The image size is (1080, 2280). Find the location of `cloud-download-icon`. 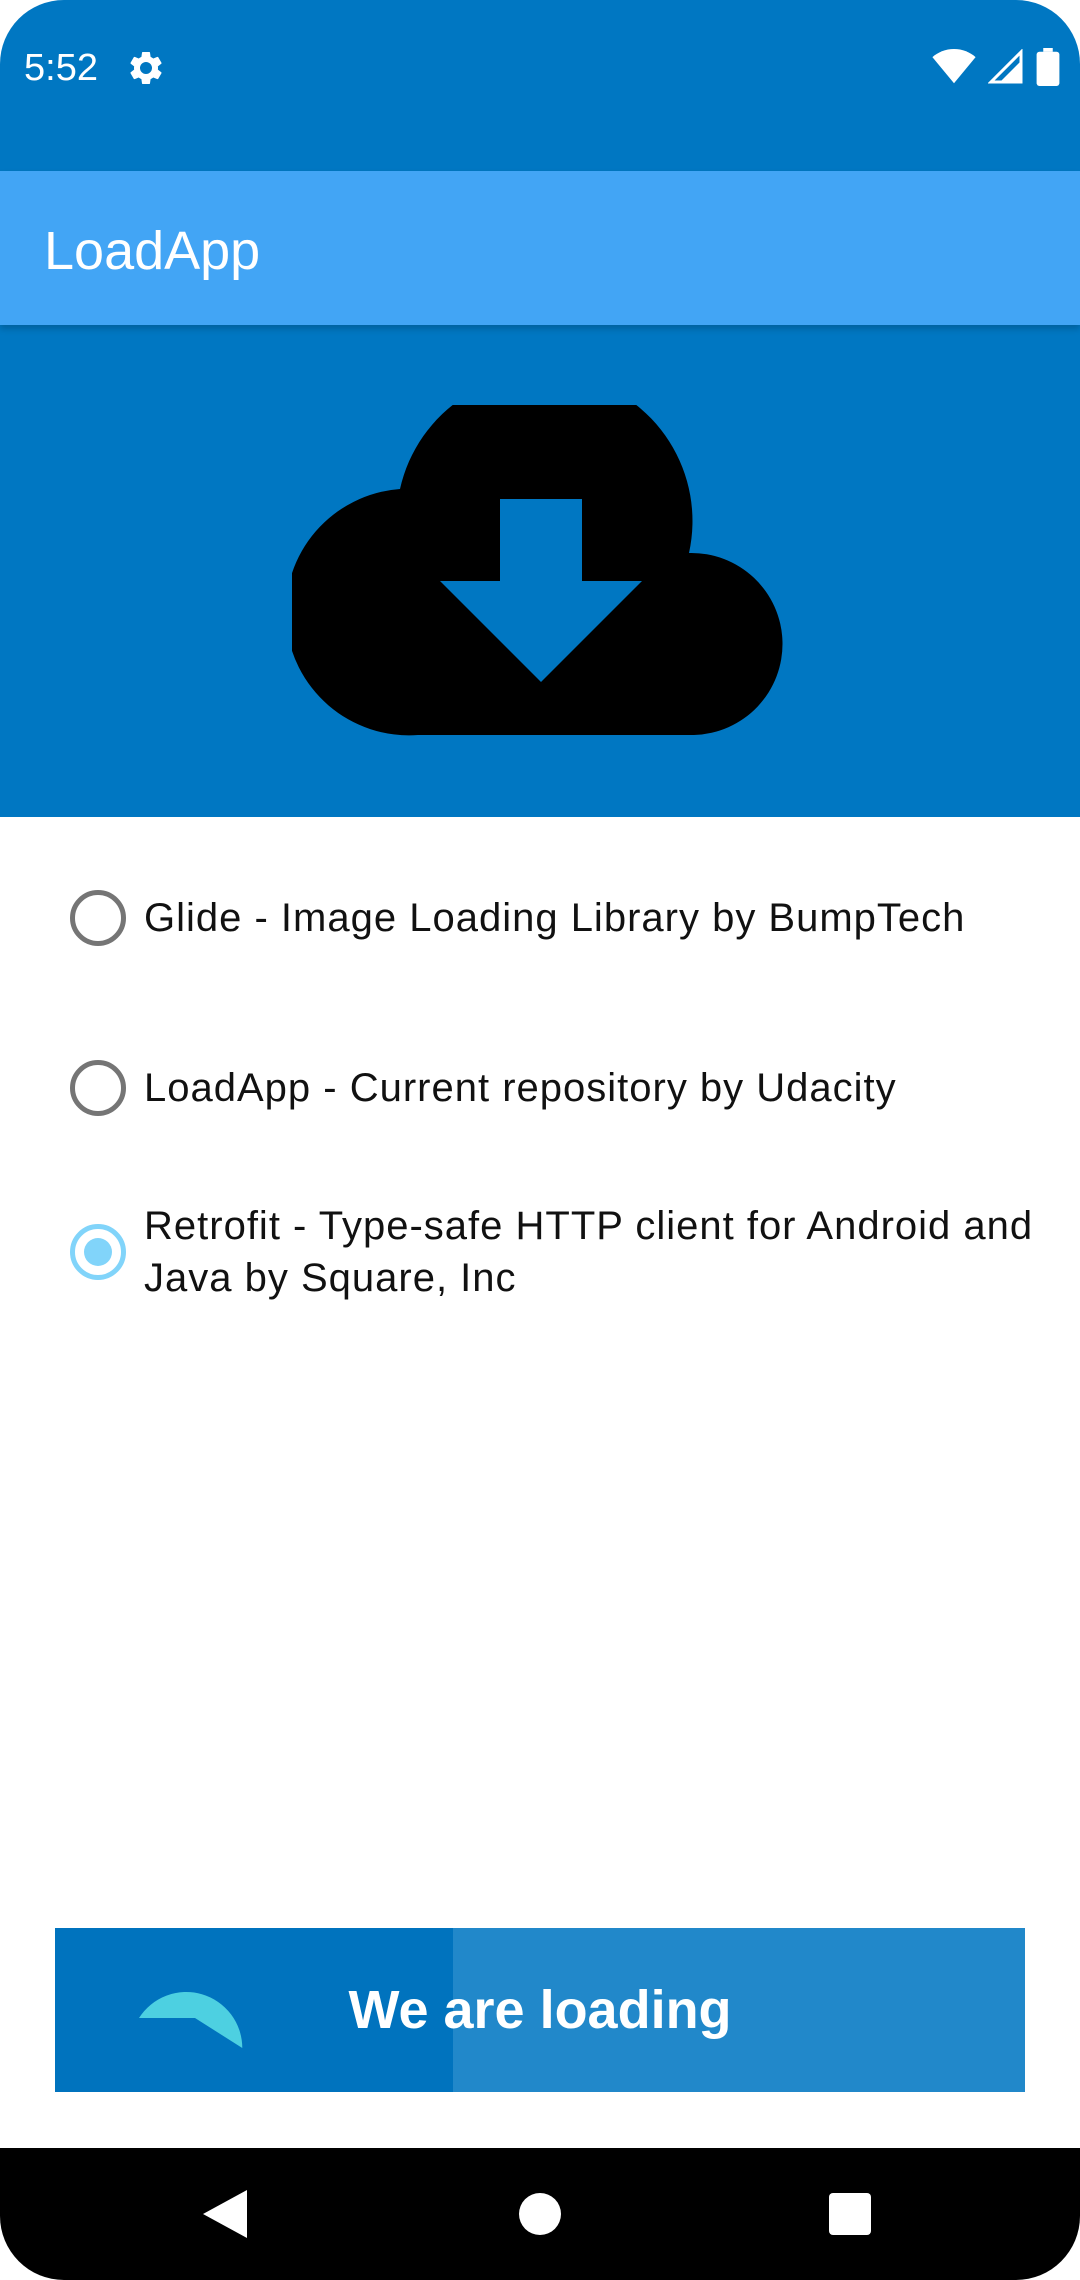

cloud-download-icon is located at coordinates (537, 570).